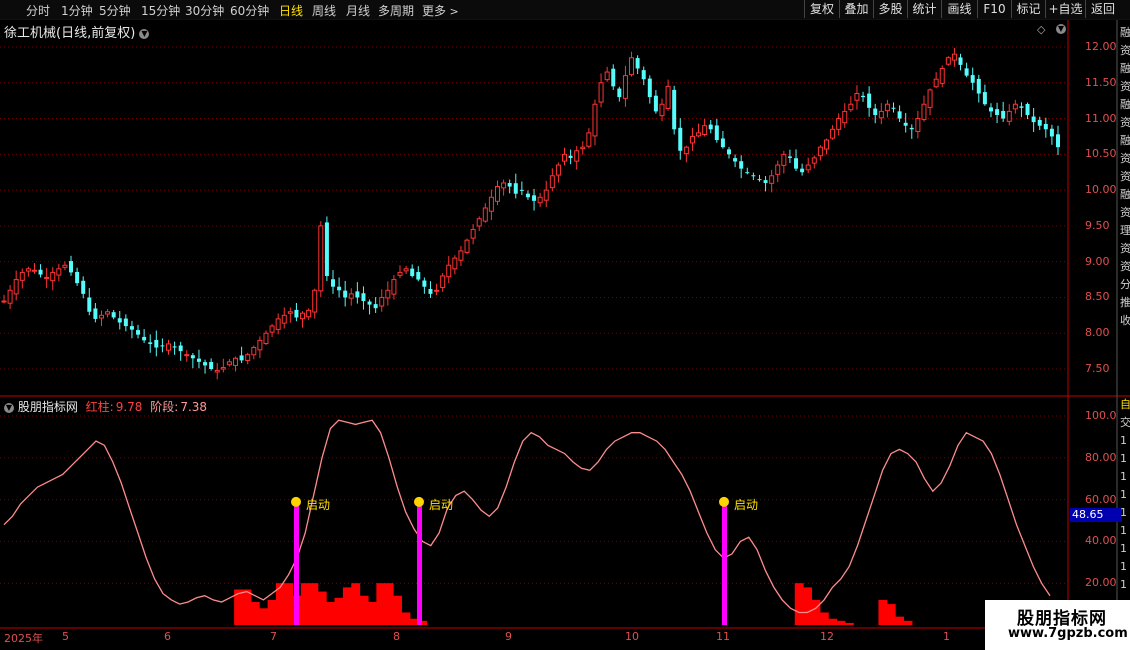  Describe the element at coordinates (890, 9) in the screenshot. I see `toolbar-button-2: 多股` at that location.